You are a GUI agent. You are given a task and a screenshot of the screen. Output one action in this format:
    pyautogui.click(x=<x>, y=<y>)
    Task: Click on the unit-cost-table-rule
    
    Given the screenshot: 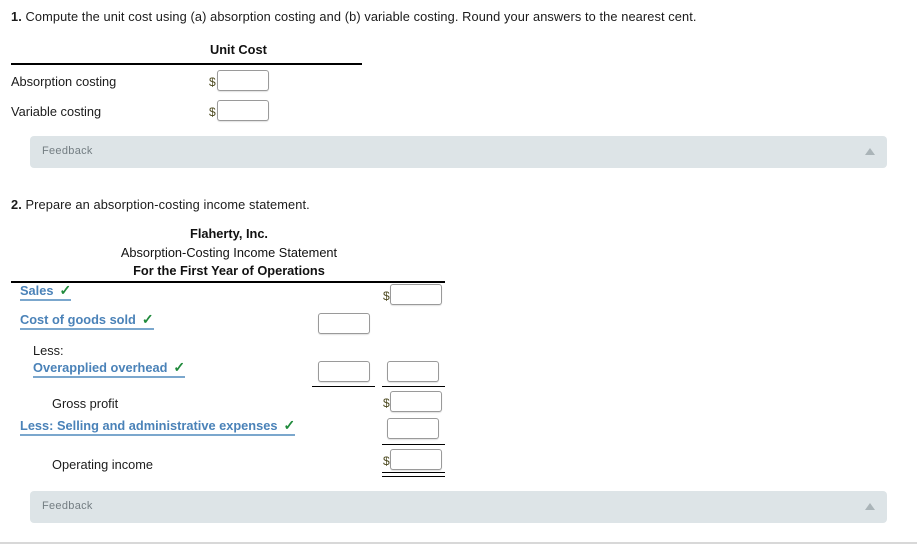 What is the action you would take?
    pyautogui.click(x=186, y=64)
    